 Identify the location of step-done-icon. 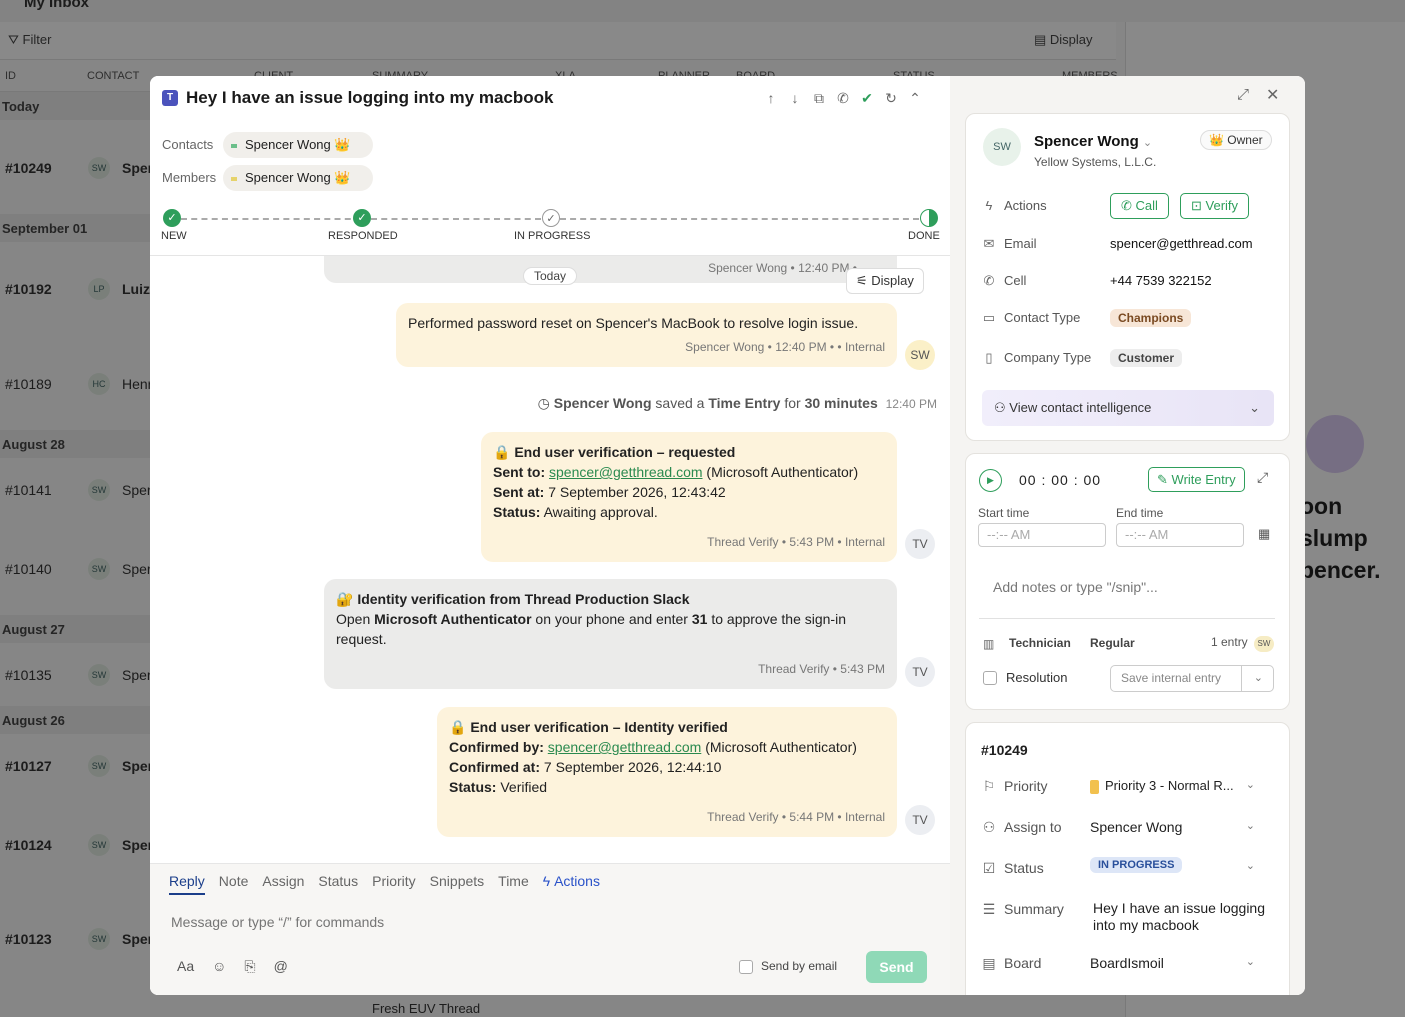
(929, 218).